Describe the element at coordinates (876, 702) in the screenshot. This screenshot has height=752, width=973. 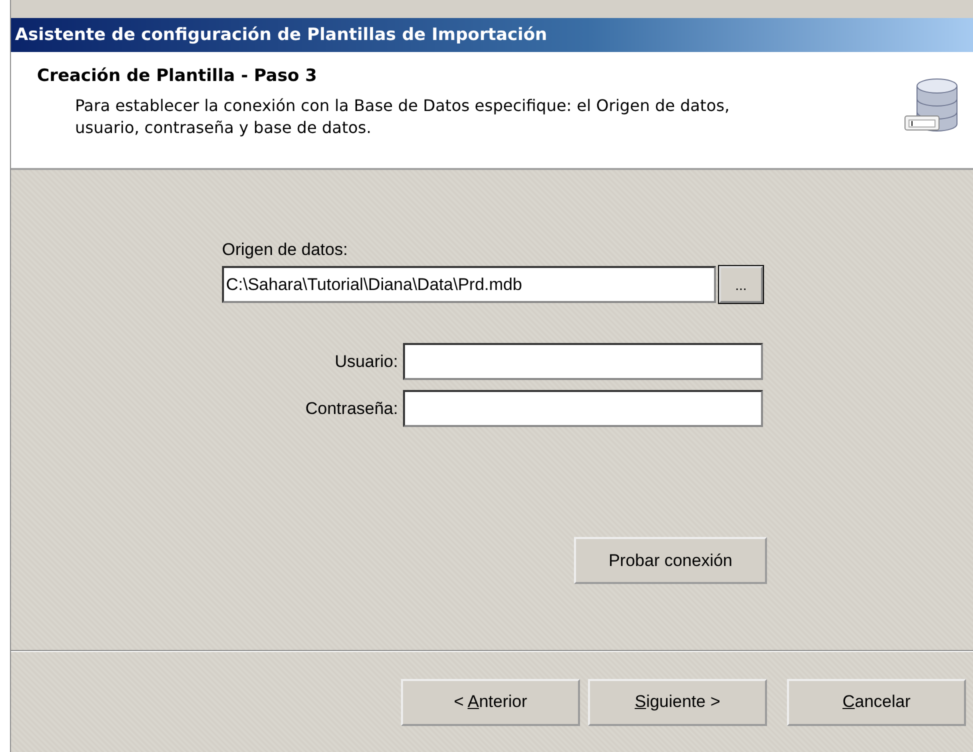
I see `wizard-button: Cancelar` at that location.